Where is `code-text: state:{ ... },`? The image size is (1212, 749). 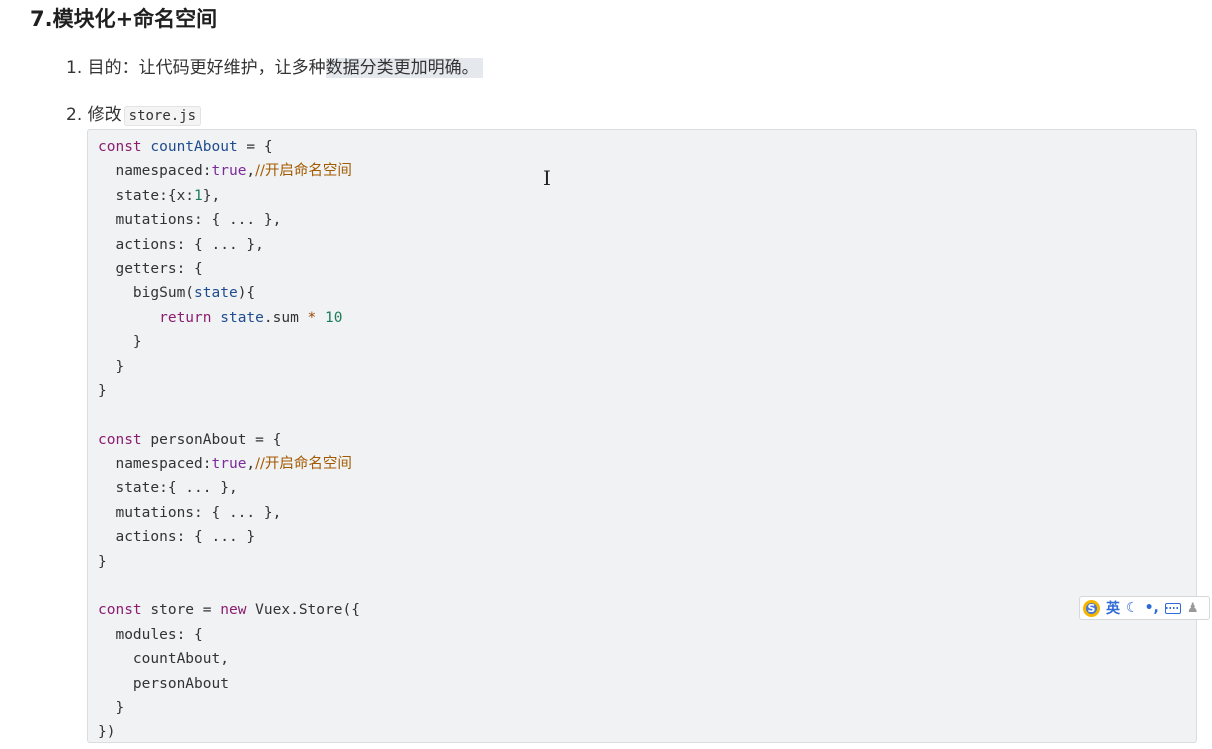 code-text: state:{ ... }, is located at coordinates (168, 488).